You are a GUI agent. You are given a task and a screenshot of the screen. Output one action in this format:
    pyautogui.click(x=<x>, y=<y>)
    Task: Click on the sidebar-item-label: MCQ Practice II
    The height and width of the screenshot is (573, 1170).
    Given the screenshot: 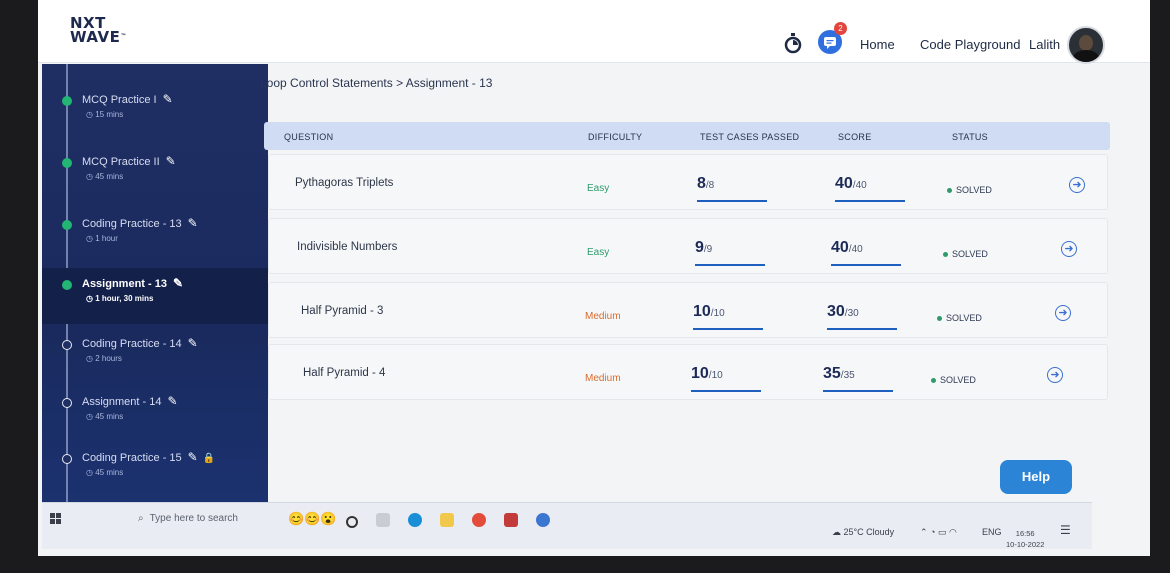 What is the action you would take?
    pyautogui.click(x=121, y=162)
    